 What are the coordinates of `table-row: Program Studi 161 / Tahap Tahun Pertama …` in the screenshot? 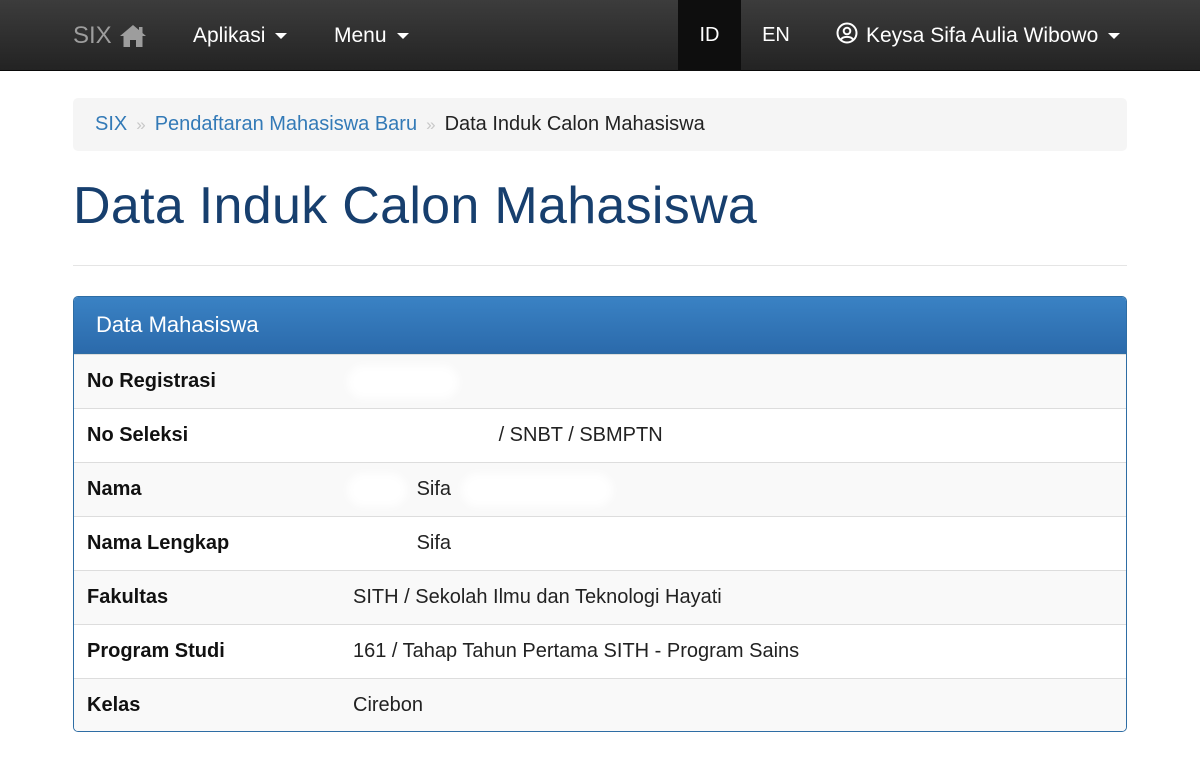 It's located at (600, 651).